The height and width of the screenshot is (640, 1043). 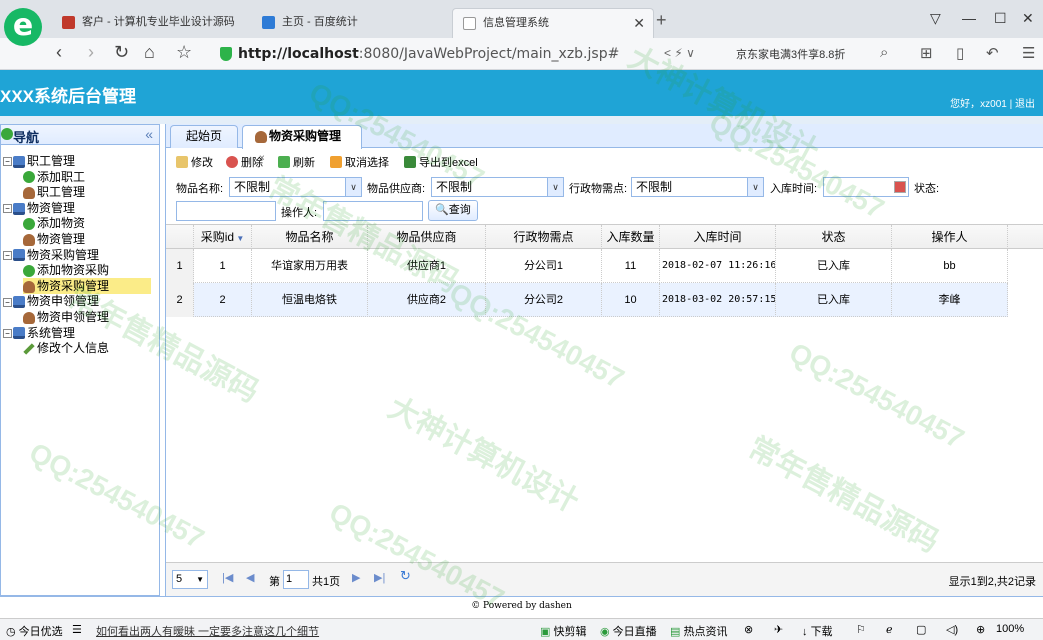 What do you see at coordinates (310, 237) in the screenshot?
I see `column-header: 物品名称` at bounding box center [310, 237].